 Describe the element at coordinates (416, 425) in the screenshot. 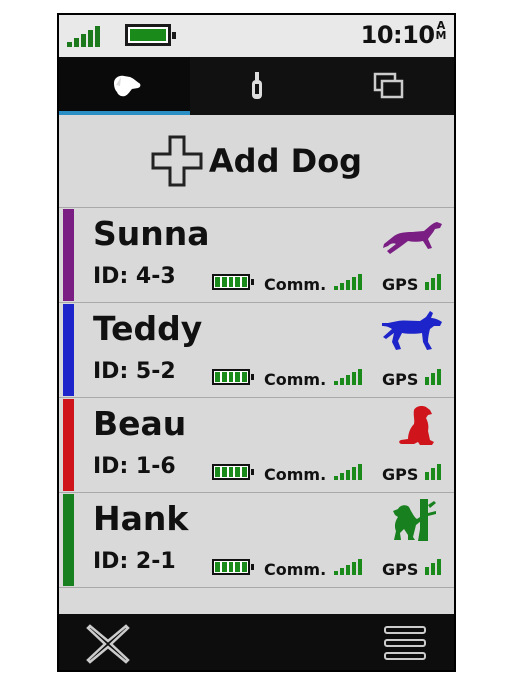

I see `sitting-dog-icon` at that location.